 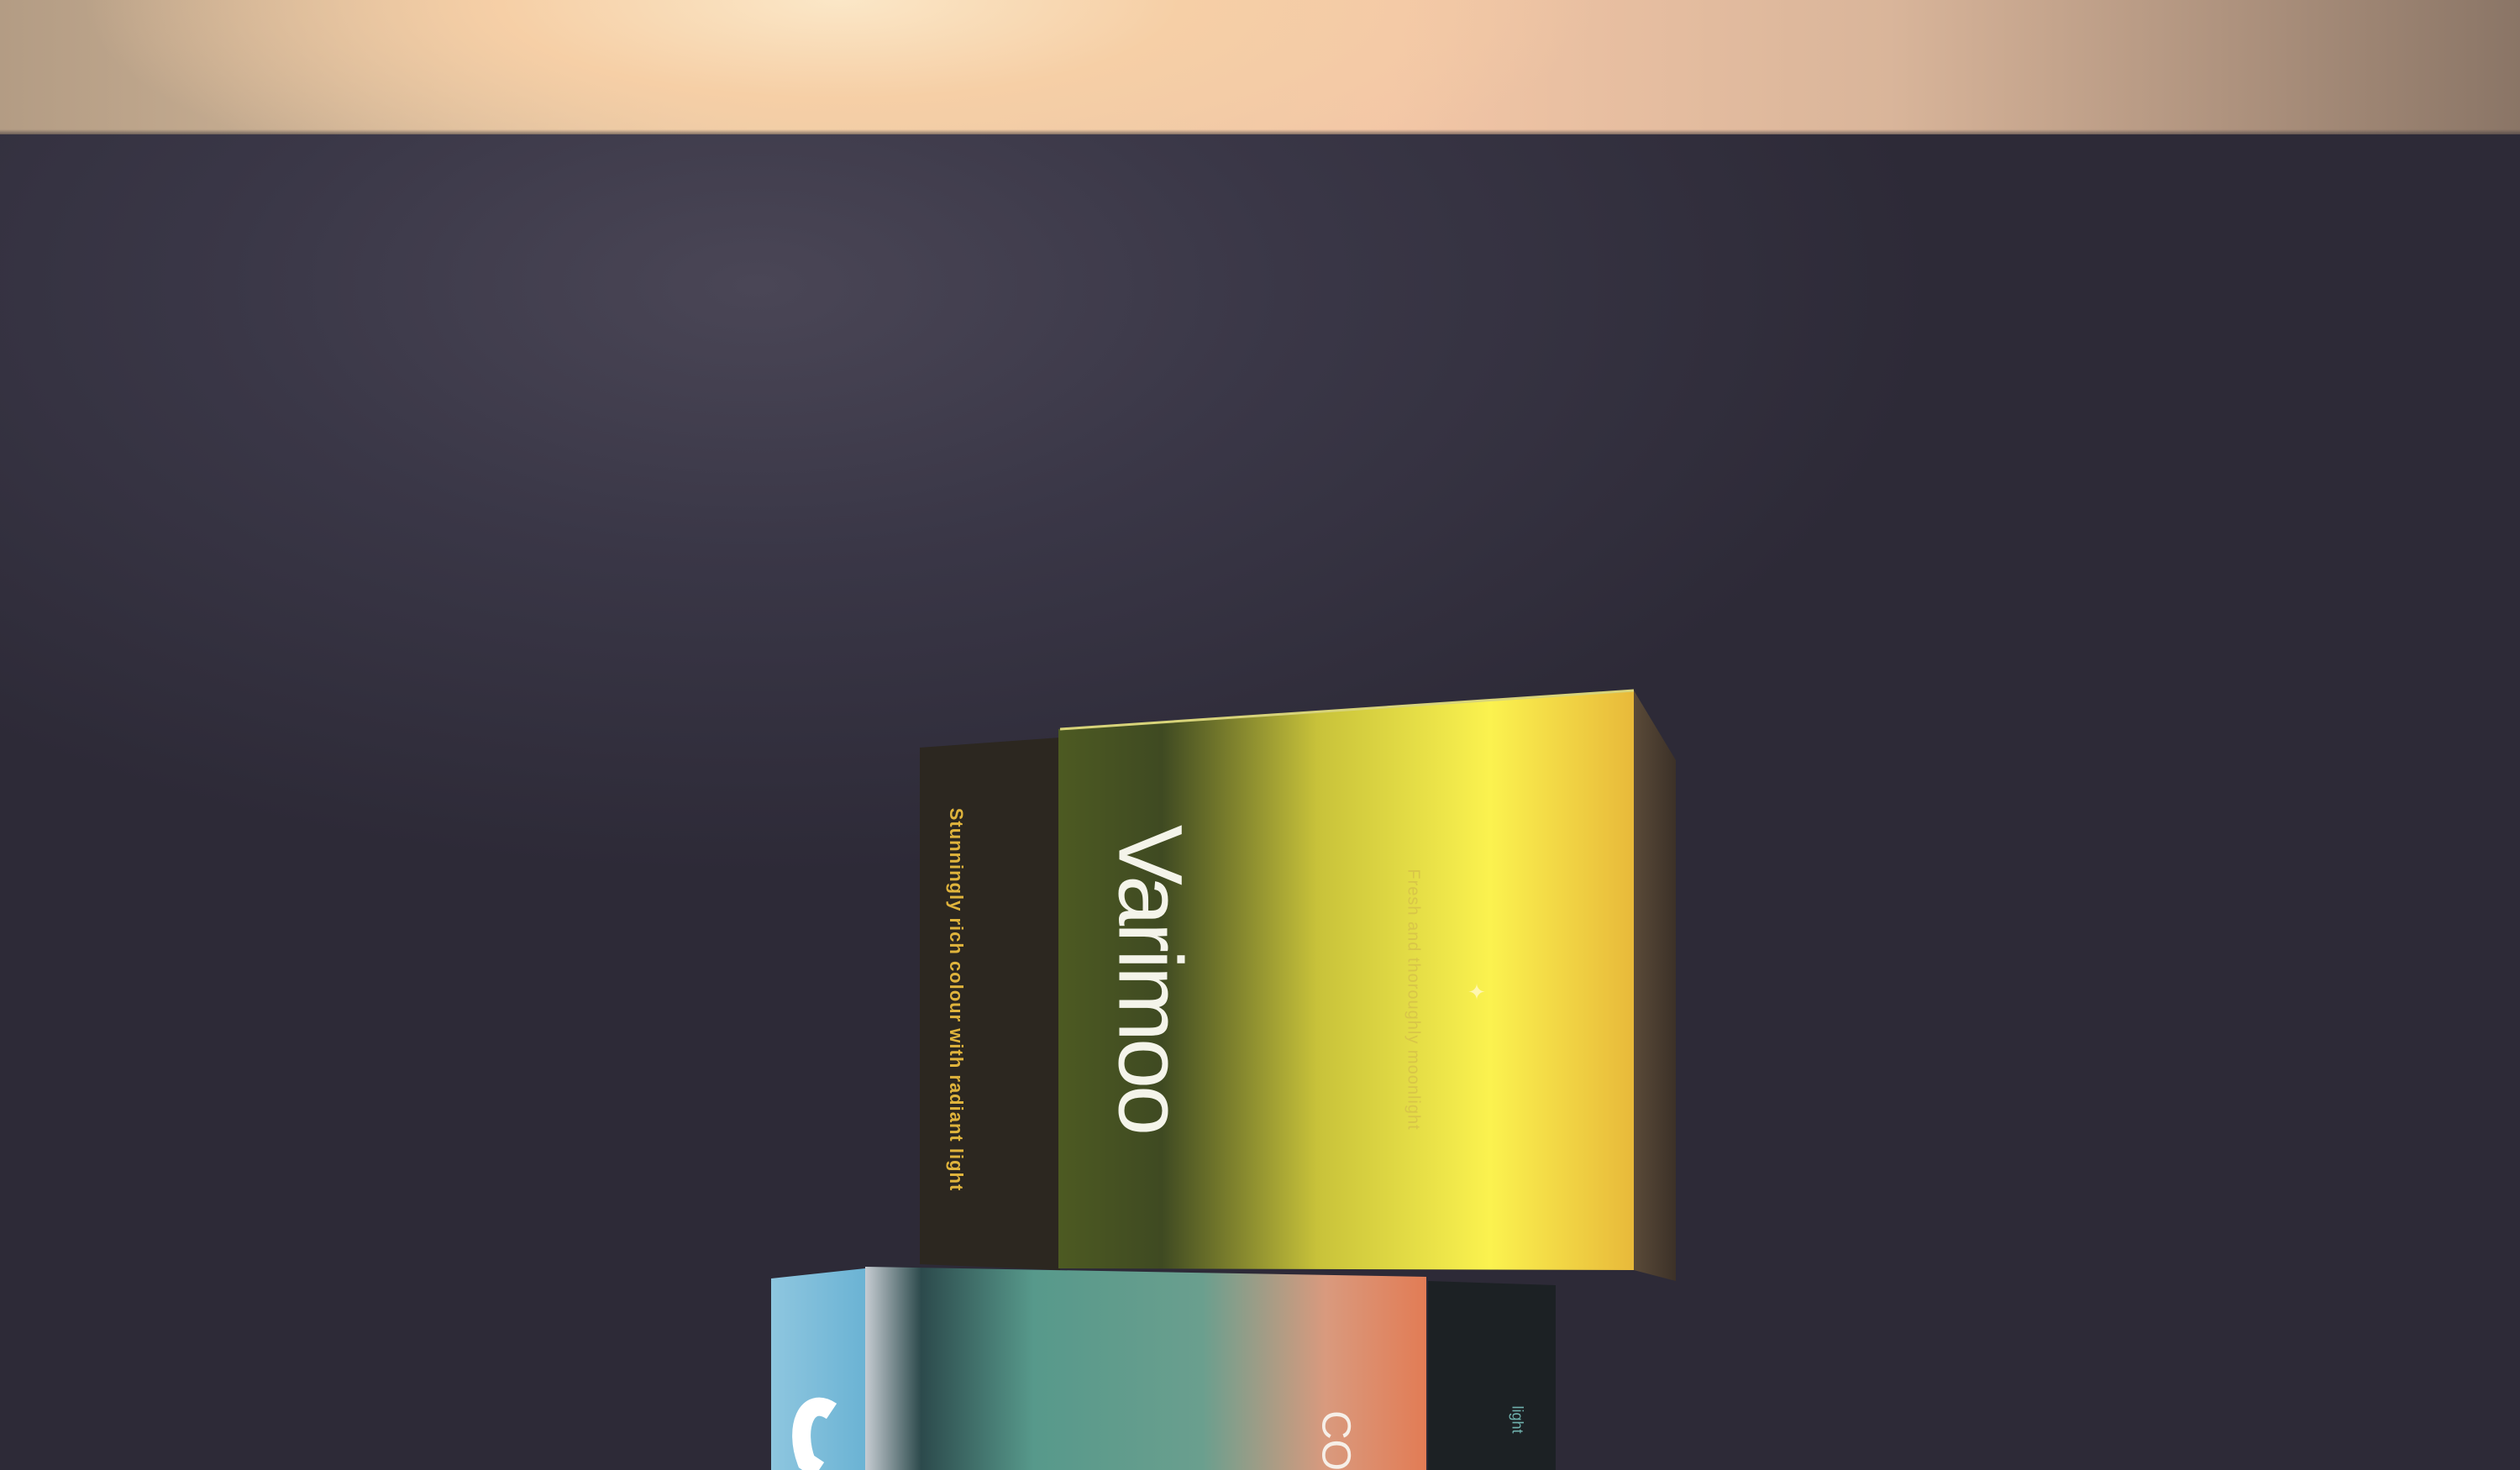 What do you see at coordinates (1655, 985) in the screenshot?
I see `gold-box-right-side` at bounding box center [1655, 985].